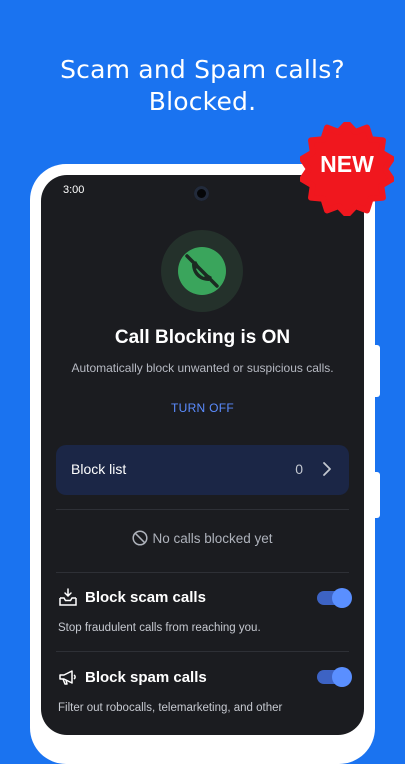 The width and height of the screenshot is (405, 764). What do you see at coordinates (202, 408) in the screenshot?
I see `turn-off-button: TURN OFF` at bounding box center [202, 408].